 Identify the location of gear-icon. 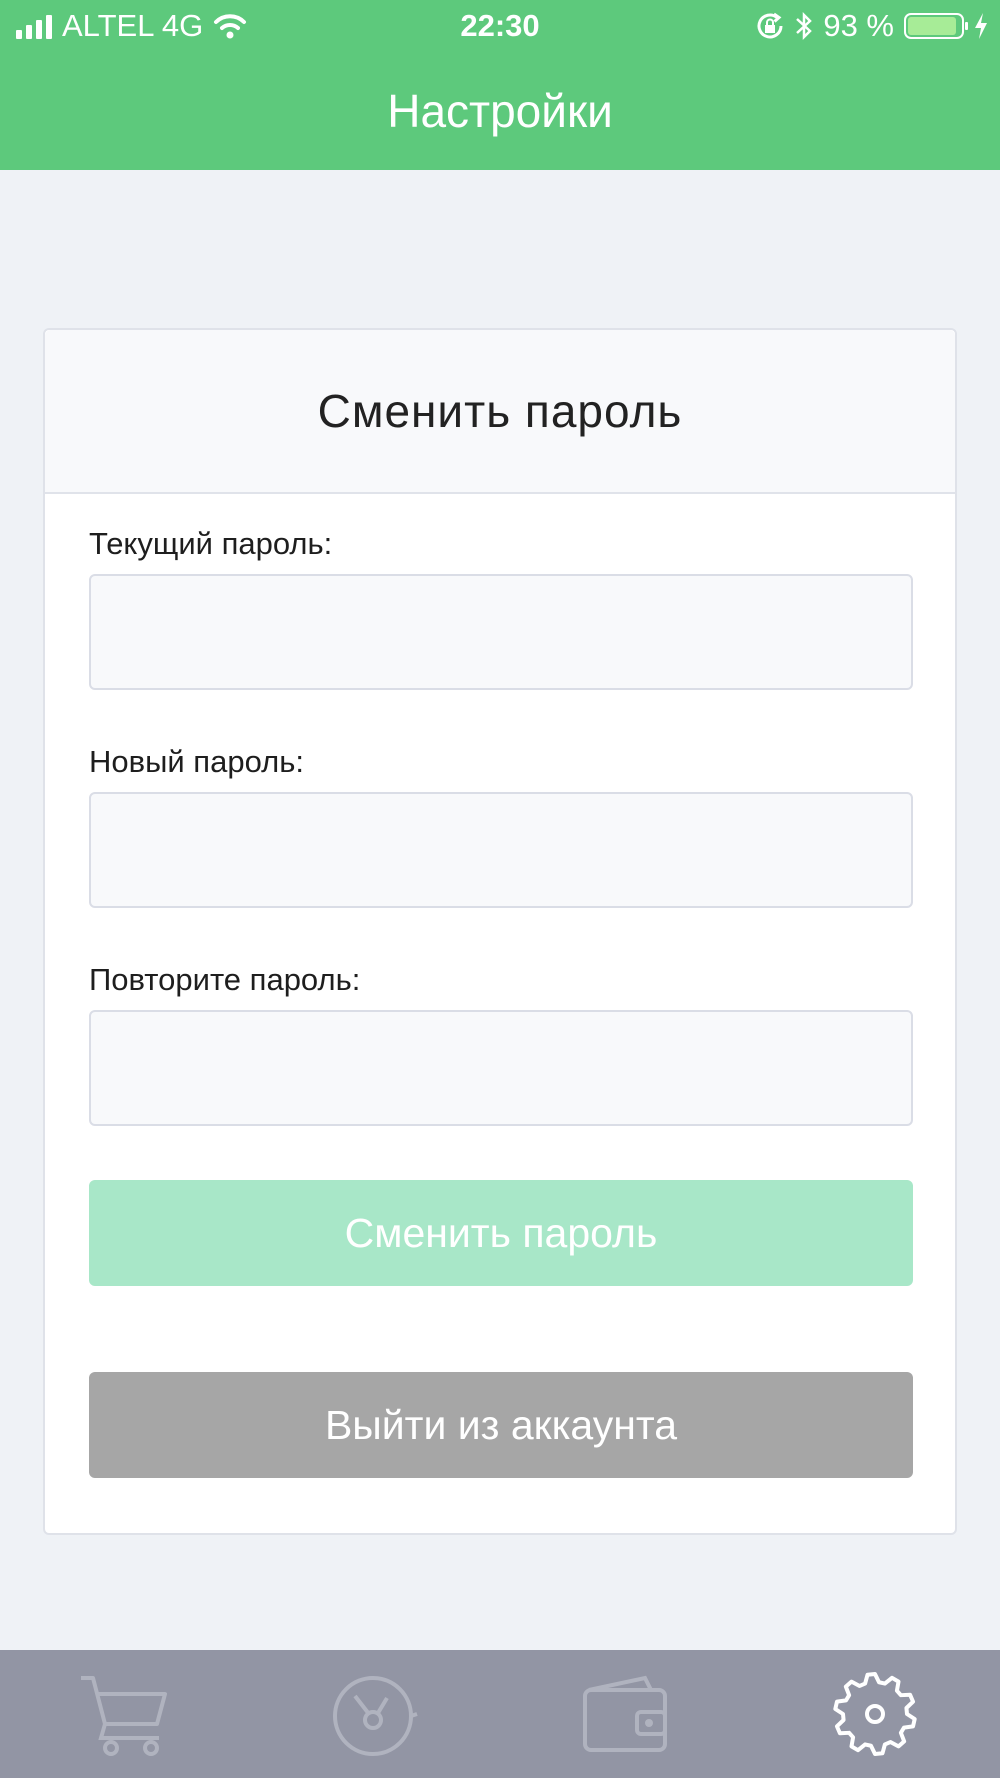
(875, 1714).